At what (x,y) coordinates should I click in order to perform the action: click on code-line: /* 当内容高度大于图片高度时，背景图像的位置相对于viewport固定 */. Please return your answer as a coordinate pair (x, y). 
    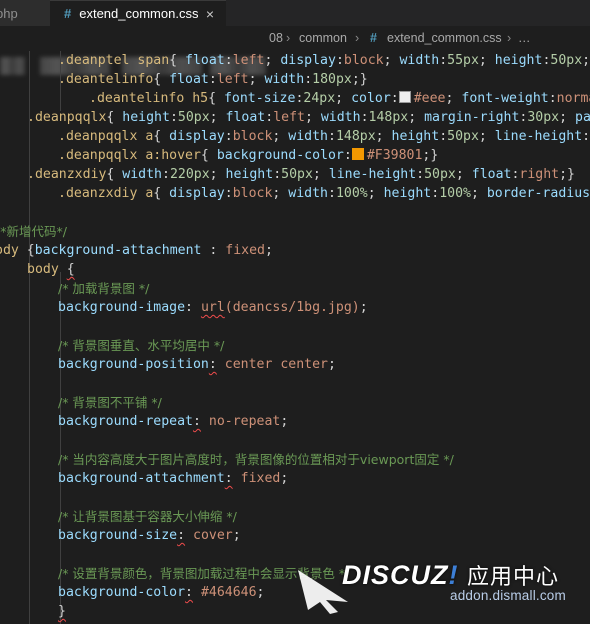
    Looking at the image, I should click on (256, 459).